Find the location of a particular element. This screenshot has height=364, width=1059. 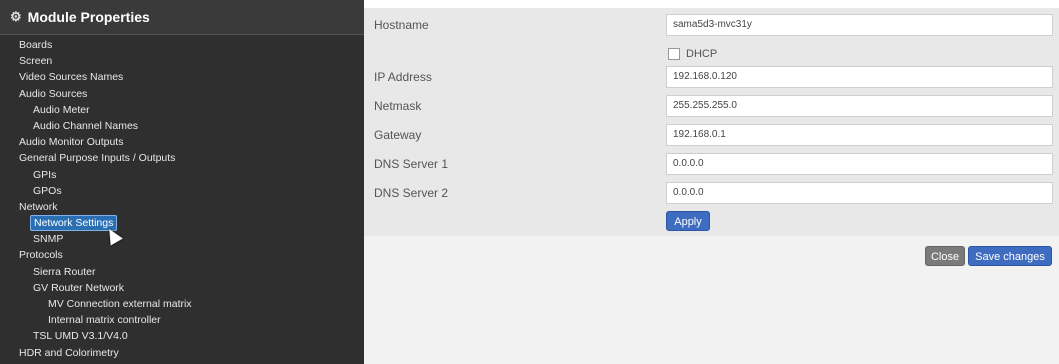

sidebar-item-audio-meter: Audio Meter is located at coordinates (182, 110).